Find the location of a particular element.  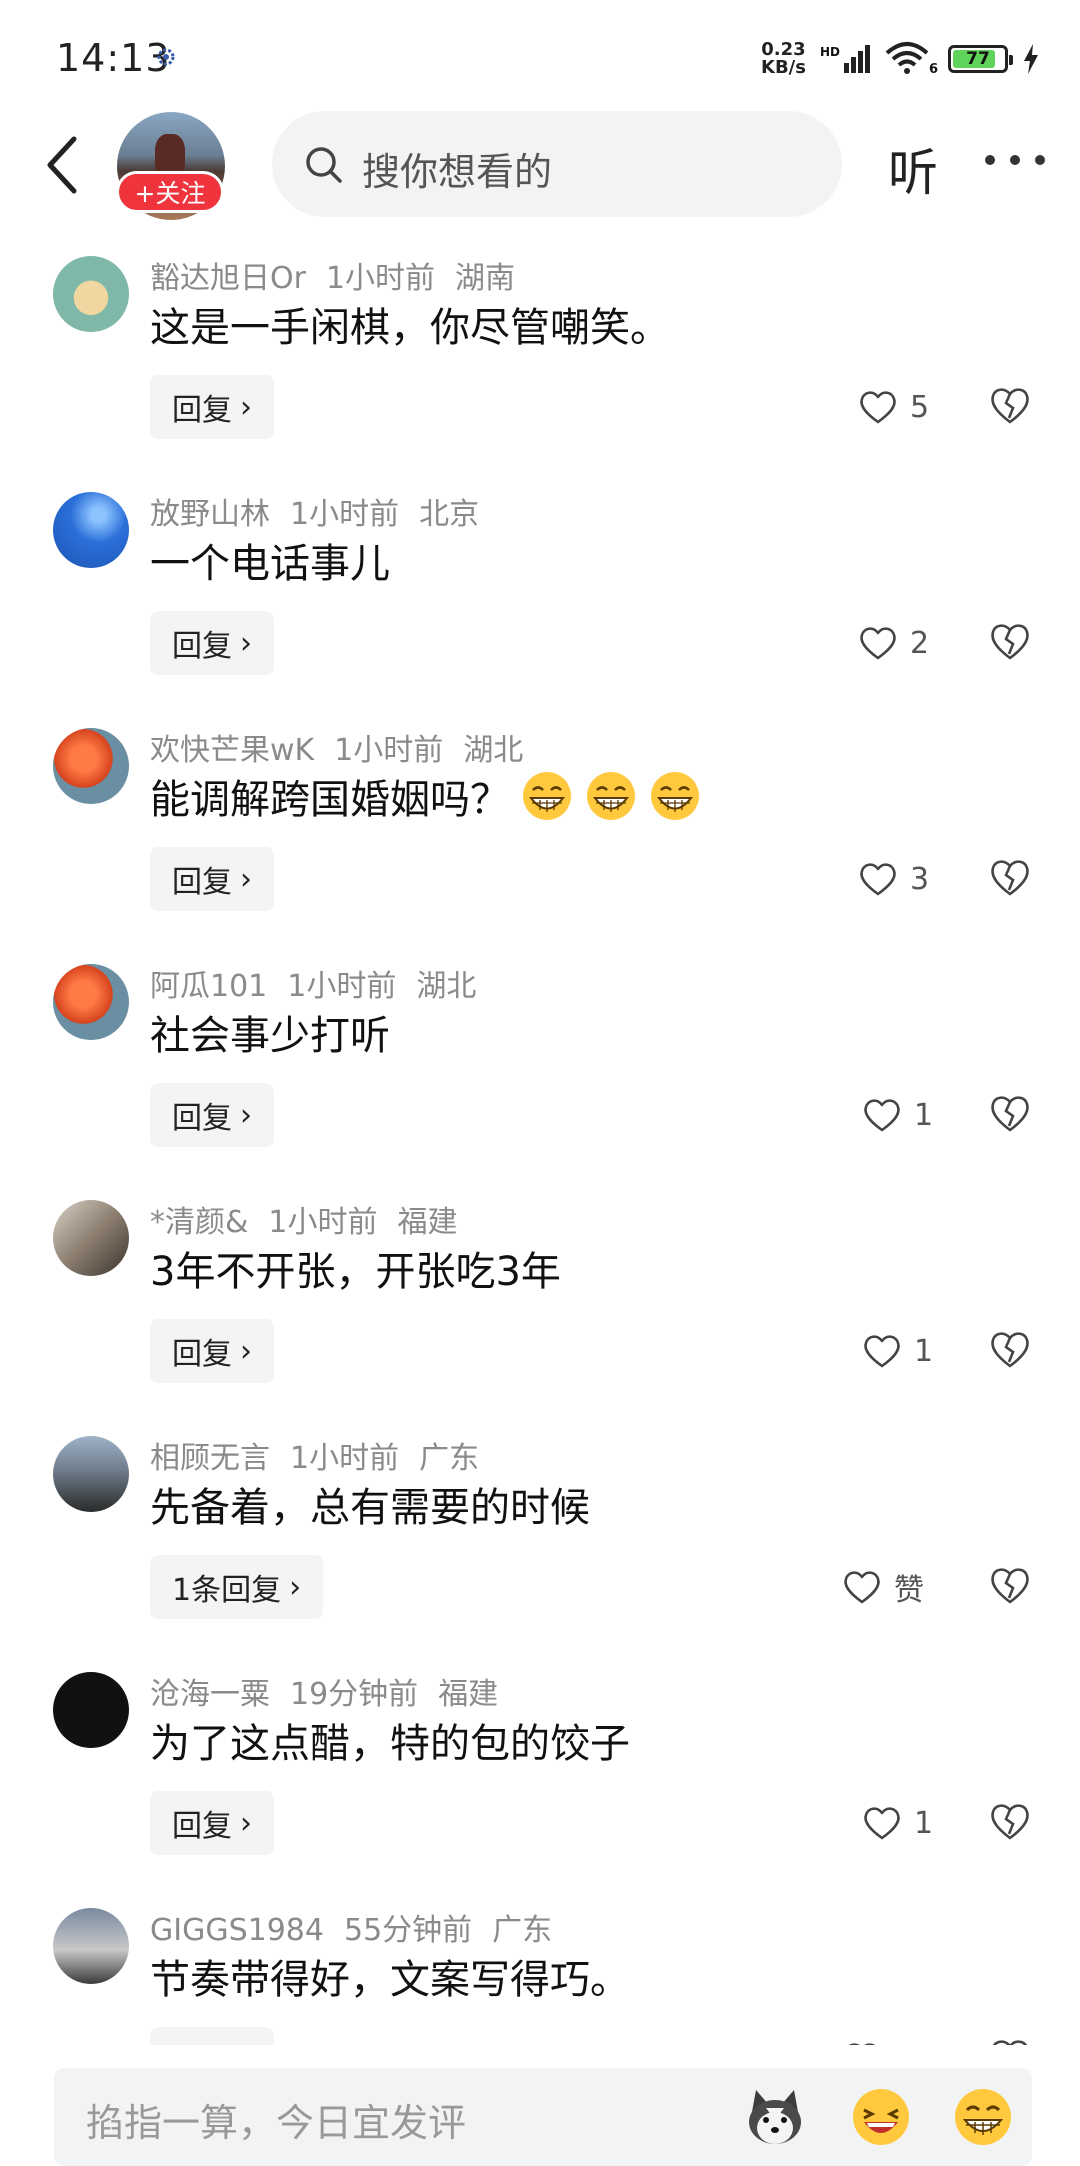

top-bar: +关注 搜你想看的 听 is located at coordinates (540, 165).